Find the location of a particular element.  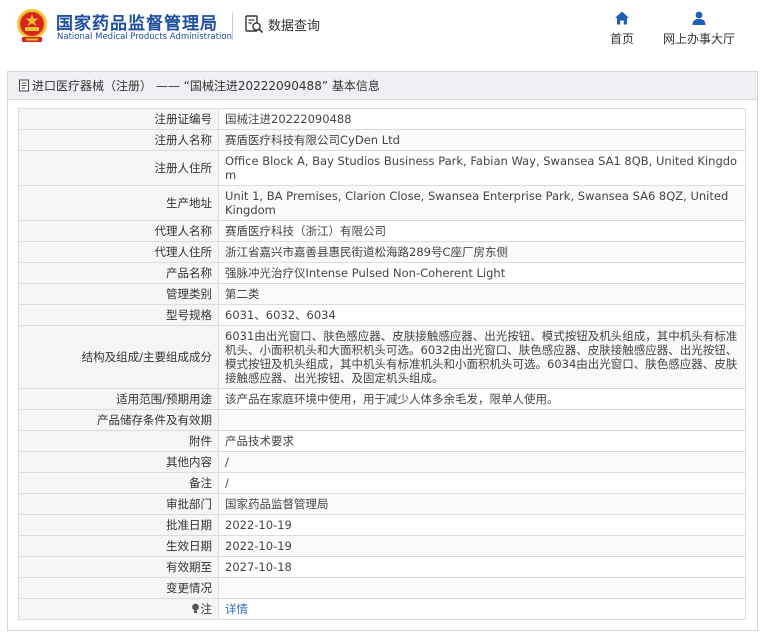

row-label: 生产地址 is located at coordinates (118, 203).